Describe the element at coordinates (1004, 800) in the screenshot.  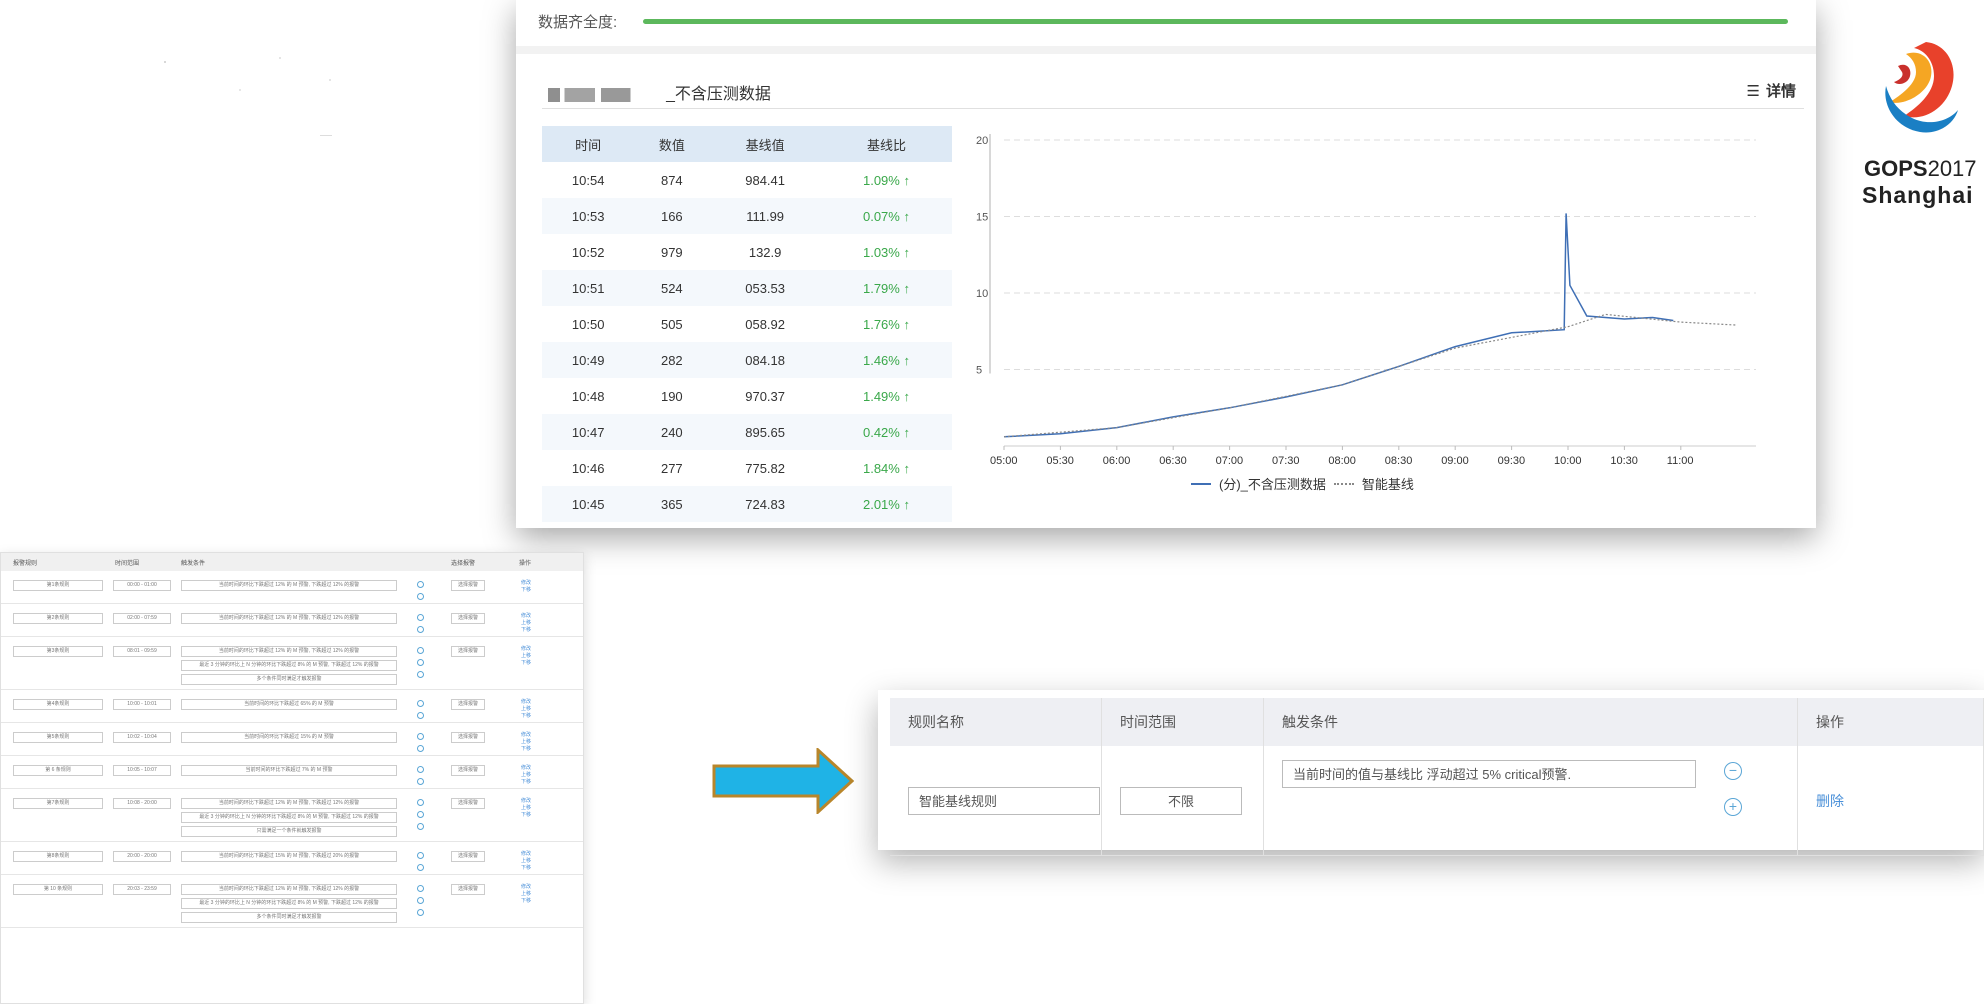
I see `rule-name-input: 智能基线规则` at that location.